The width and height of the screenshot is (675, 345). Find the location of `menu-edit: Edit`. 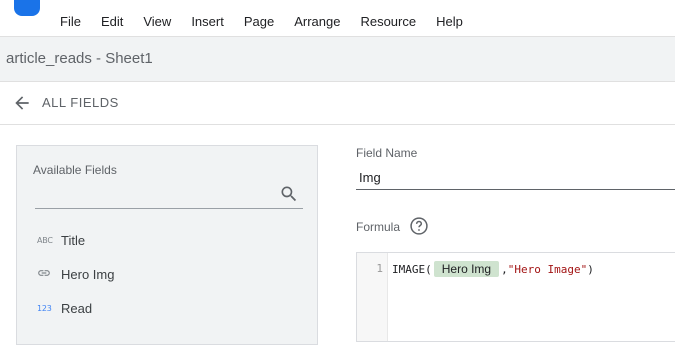

menu-edit: Edit is located at coordinates (112, 22).